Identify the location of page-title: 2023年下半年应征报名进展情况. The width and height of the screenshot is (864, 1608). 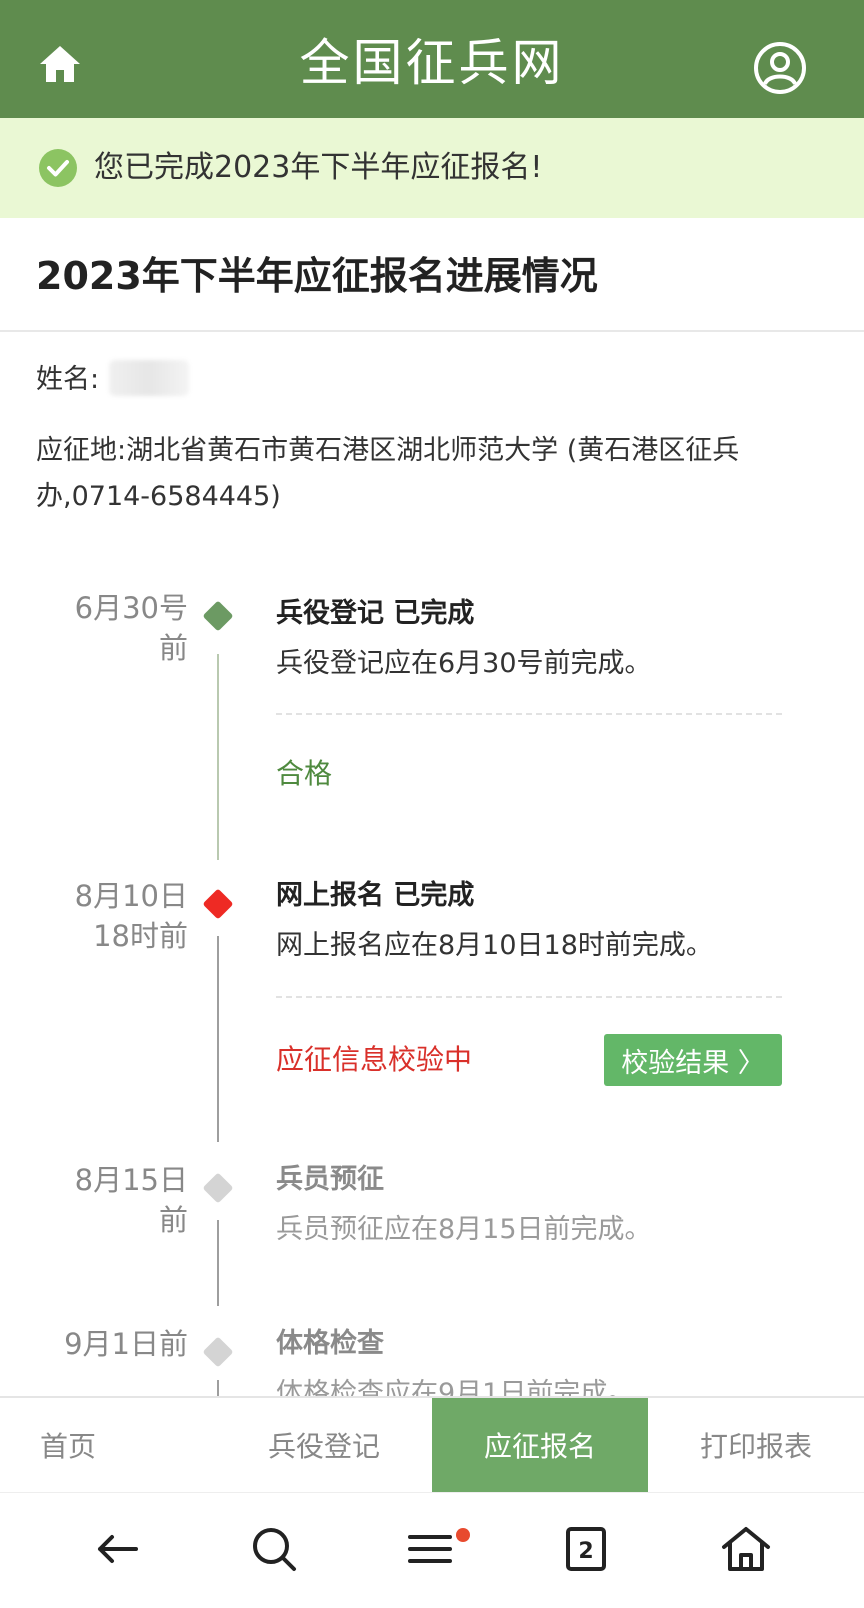
(317, 276).